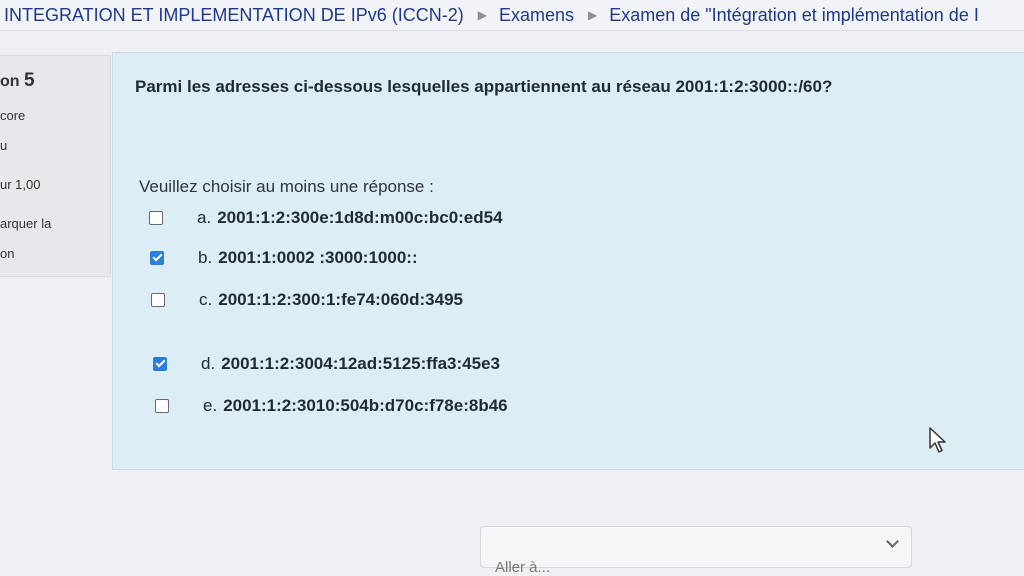 The width and height of the screenshot is (1024, 576). What do you see at coordinates (13, 115) in the screenshot?
I see `question-status-line1: core` at bounding box center [13, 115].